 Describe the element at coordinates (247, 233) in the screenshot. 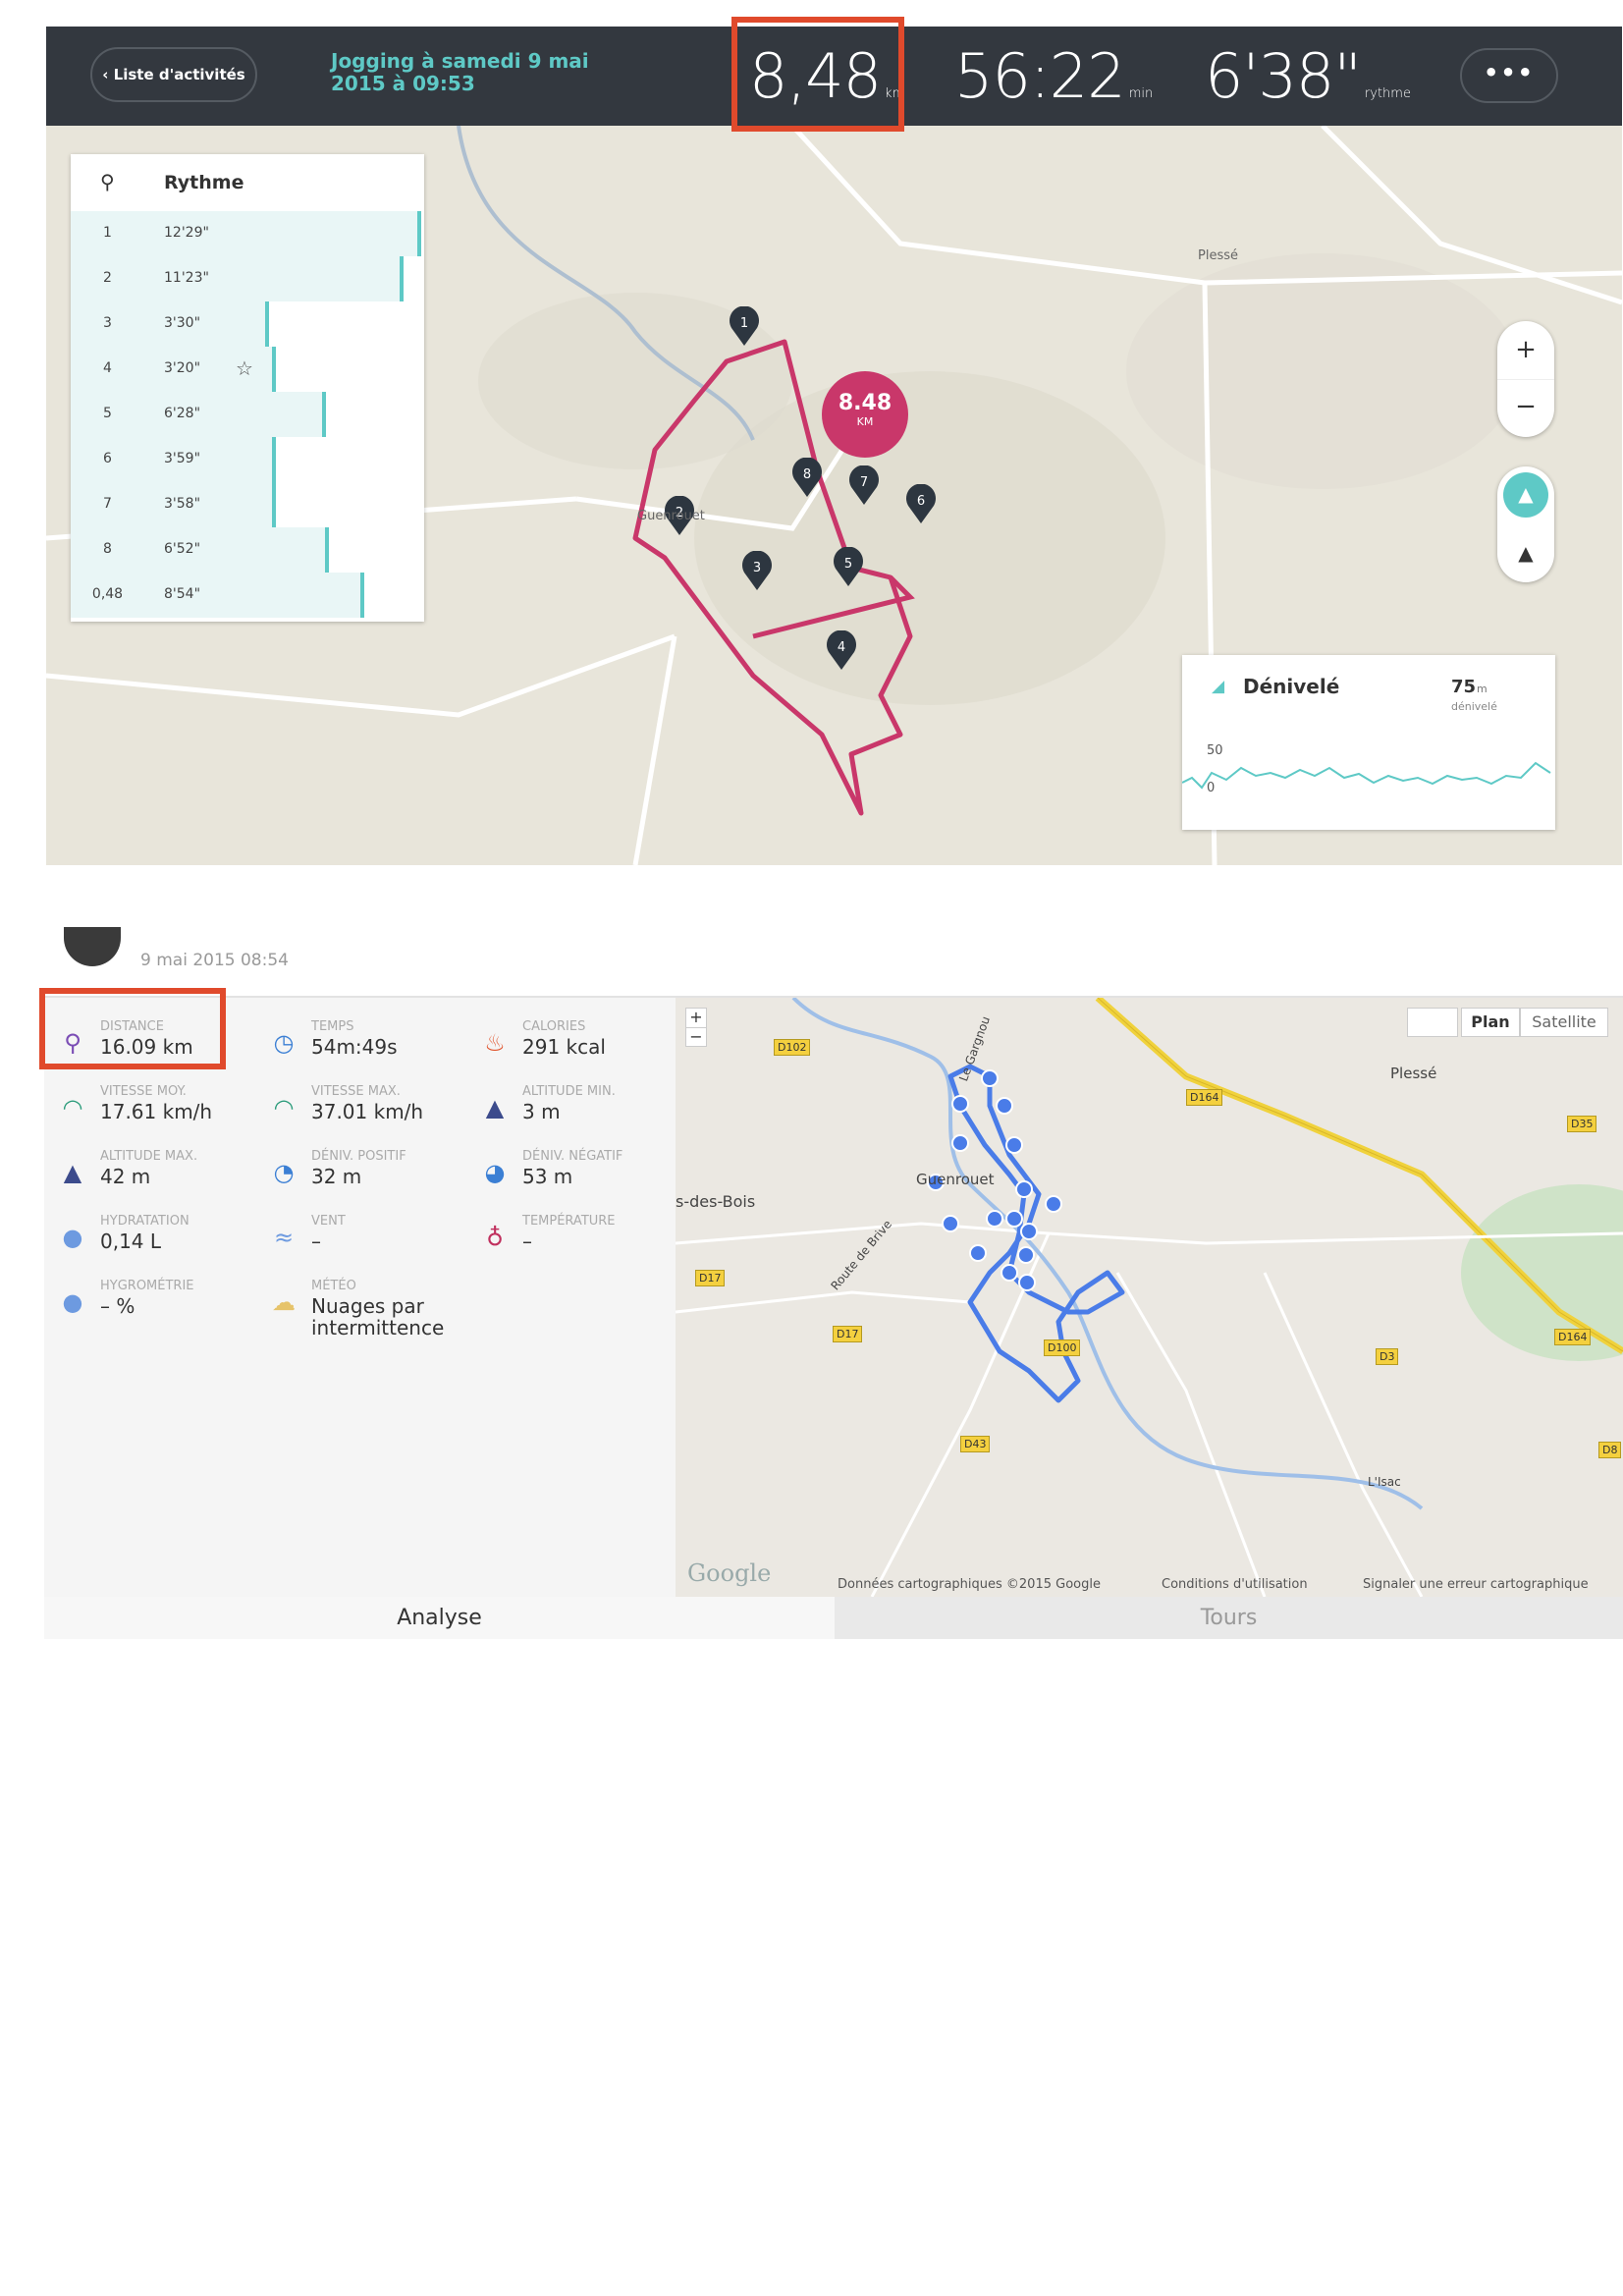

I see `pace-split-row: 1 12'29"` at that location.